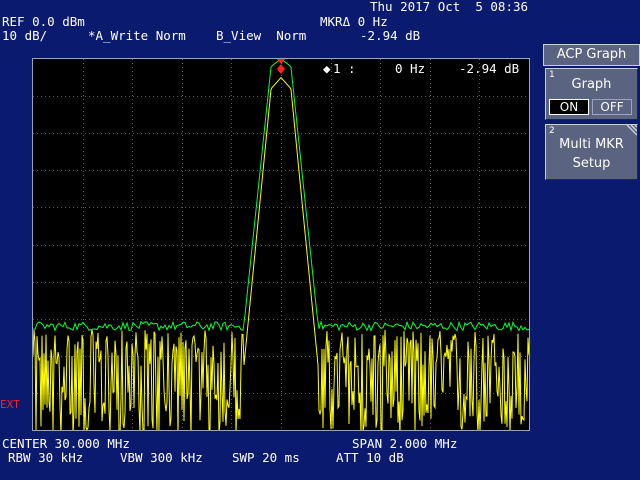 This screenshot has height=480, width=640. I want to click on center-frequency: CENTER 30.000 MHz, so click(66, 443).